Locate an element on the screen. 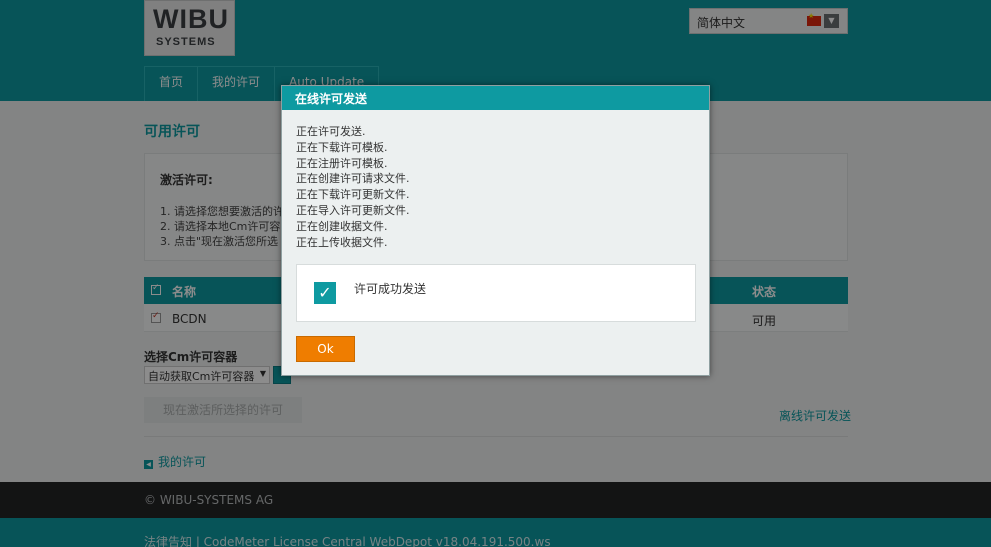  progress-message: 正在下载许可更新文件. is located at coordinates (353, 195).